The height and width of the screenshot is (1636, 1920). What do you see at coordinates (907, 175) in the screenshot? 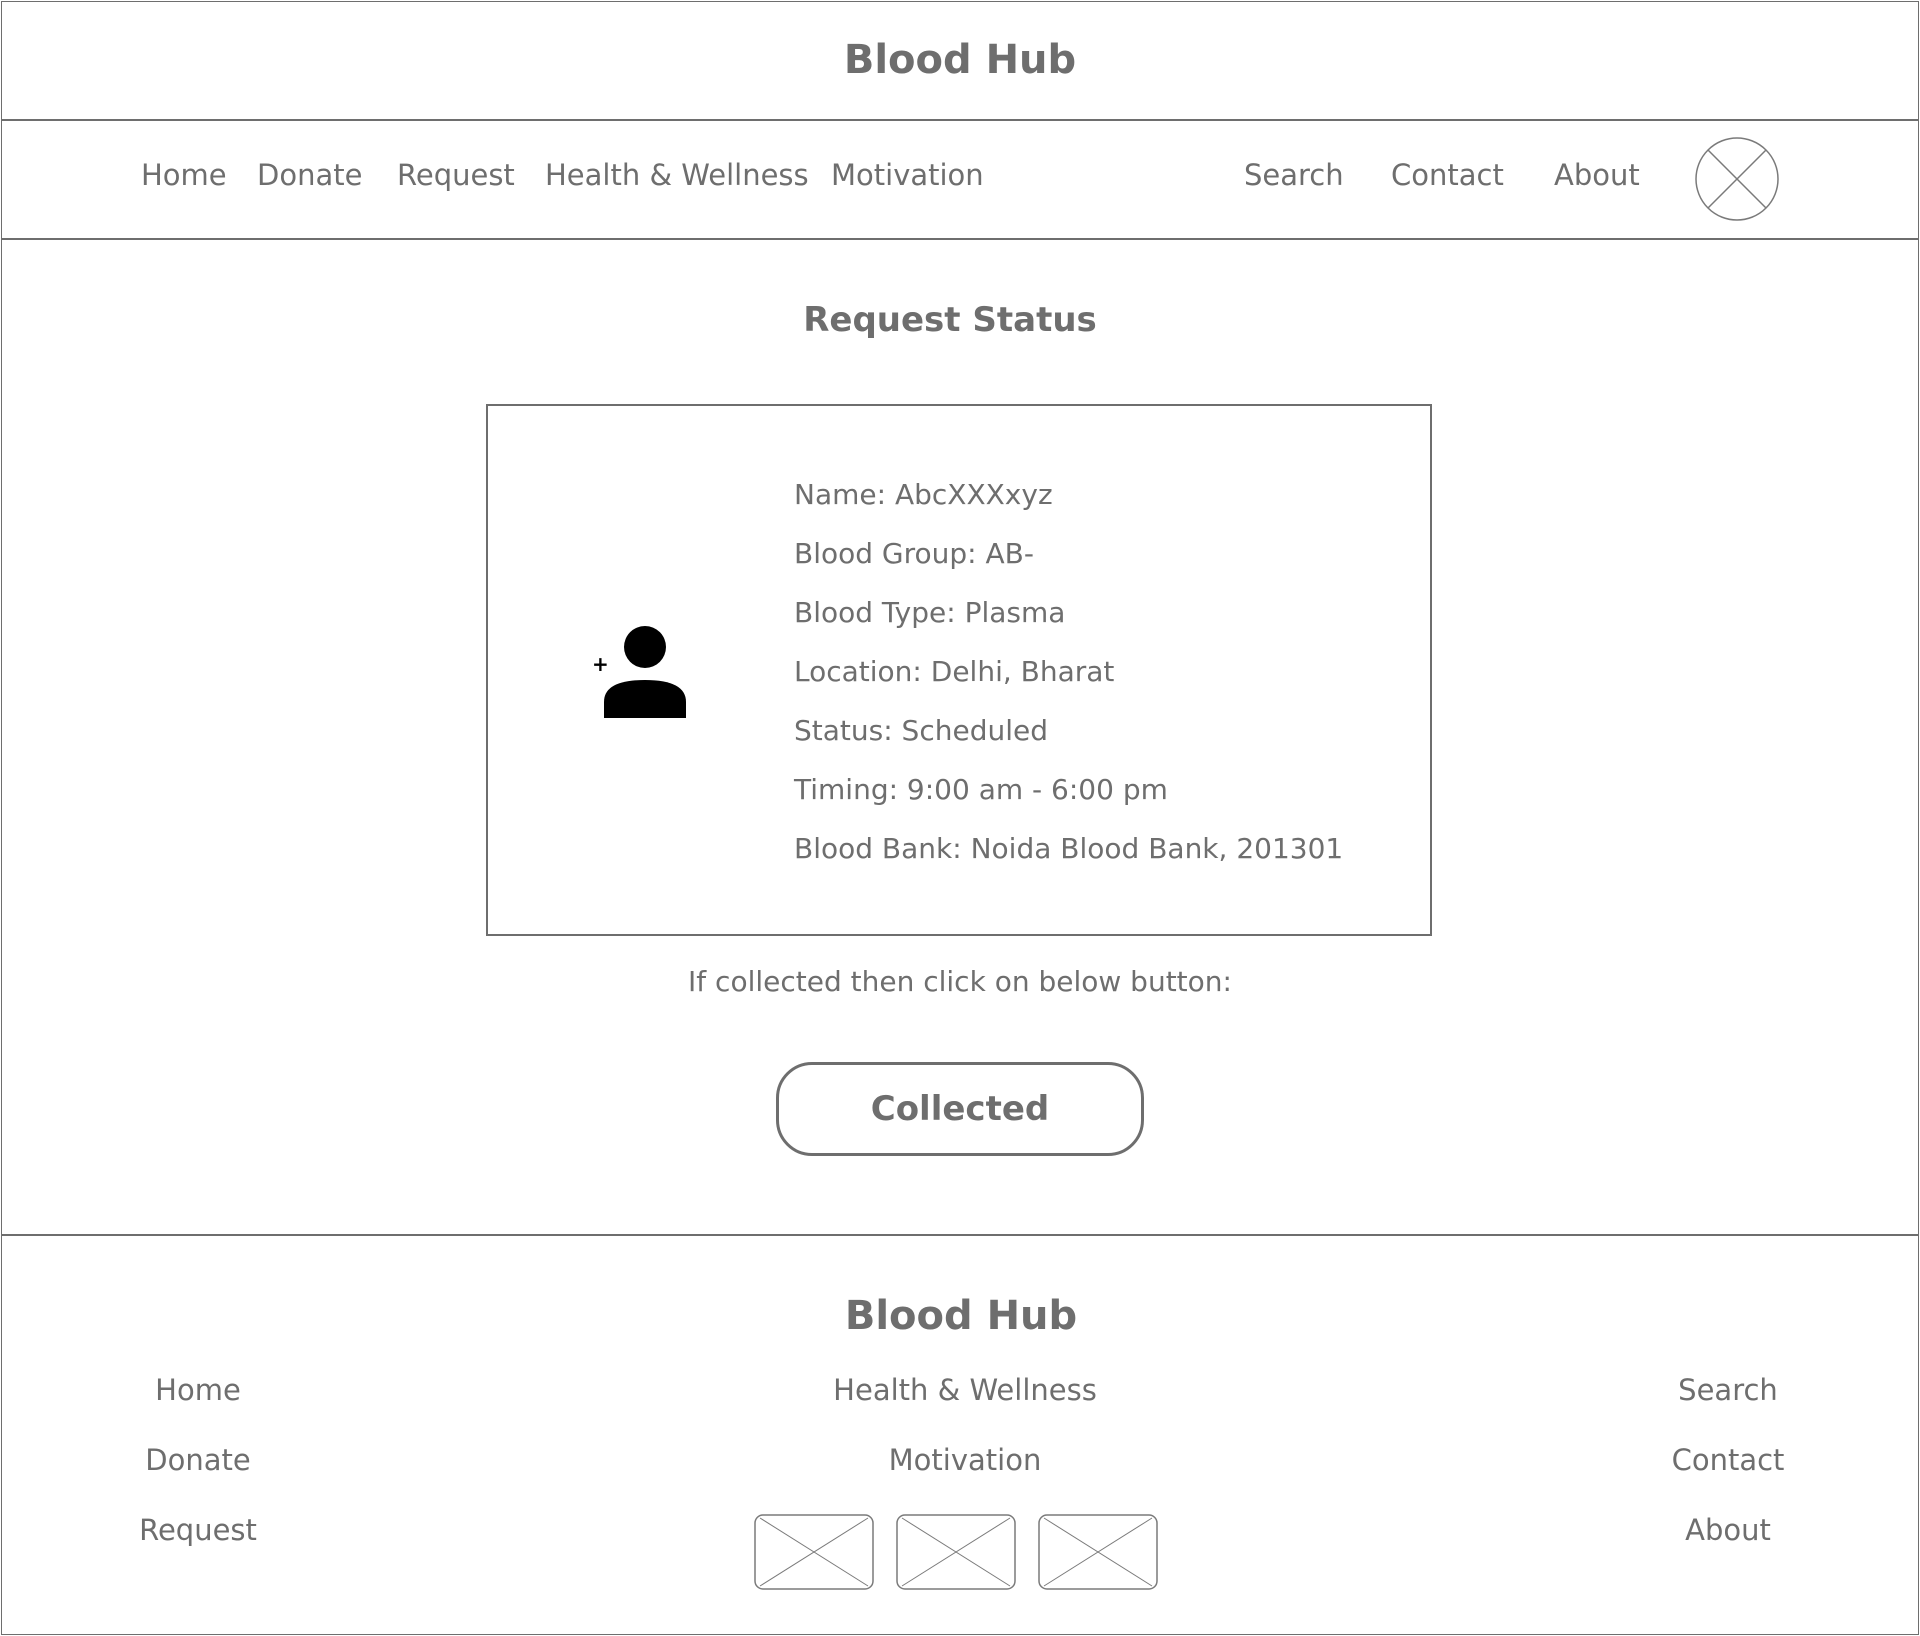
I see `nav-motivation: Motivation` at bounding box center [907, 175].